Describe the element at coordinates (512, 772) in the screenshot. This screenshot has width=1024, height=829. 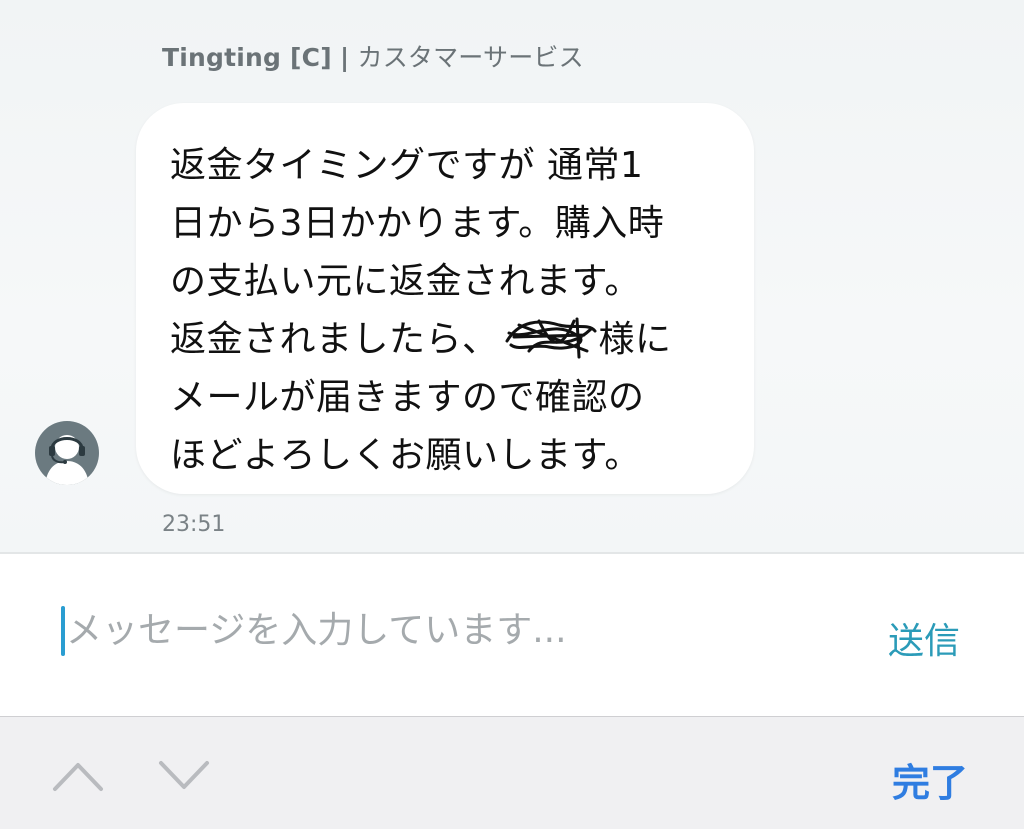
I see `keyboard-toolbar` at that location.